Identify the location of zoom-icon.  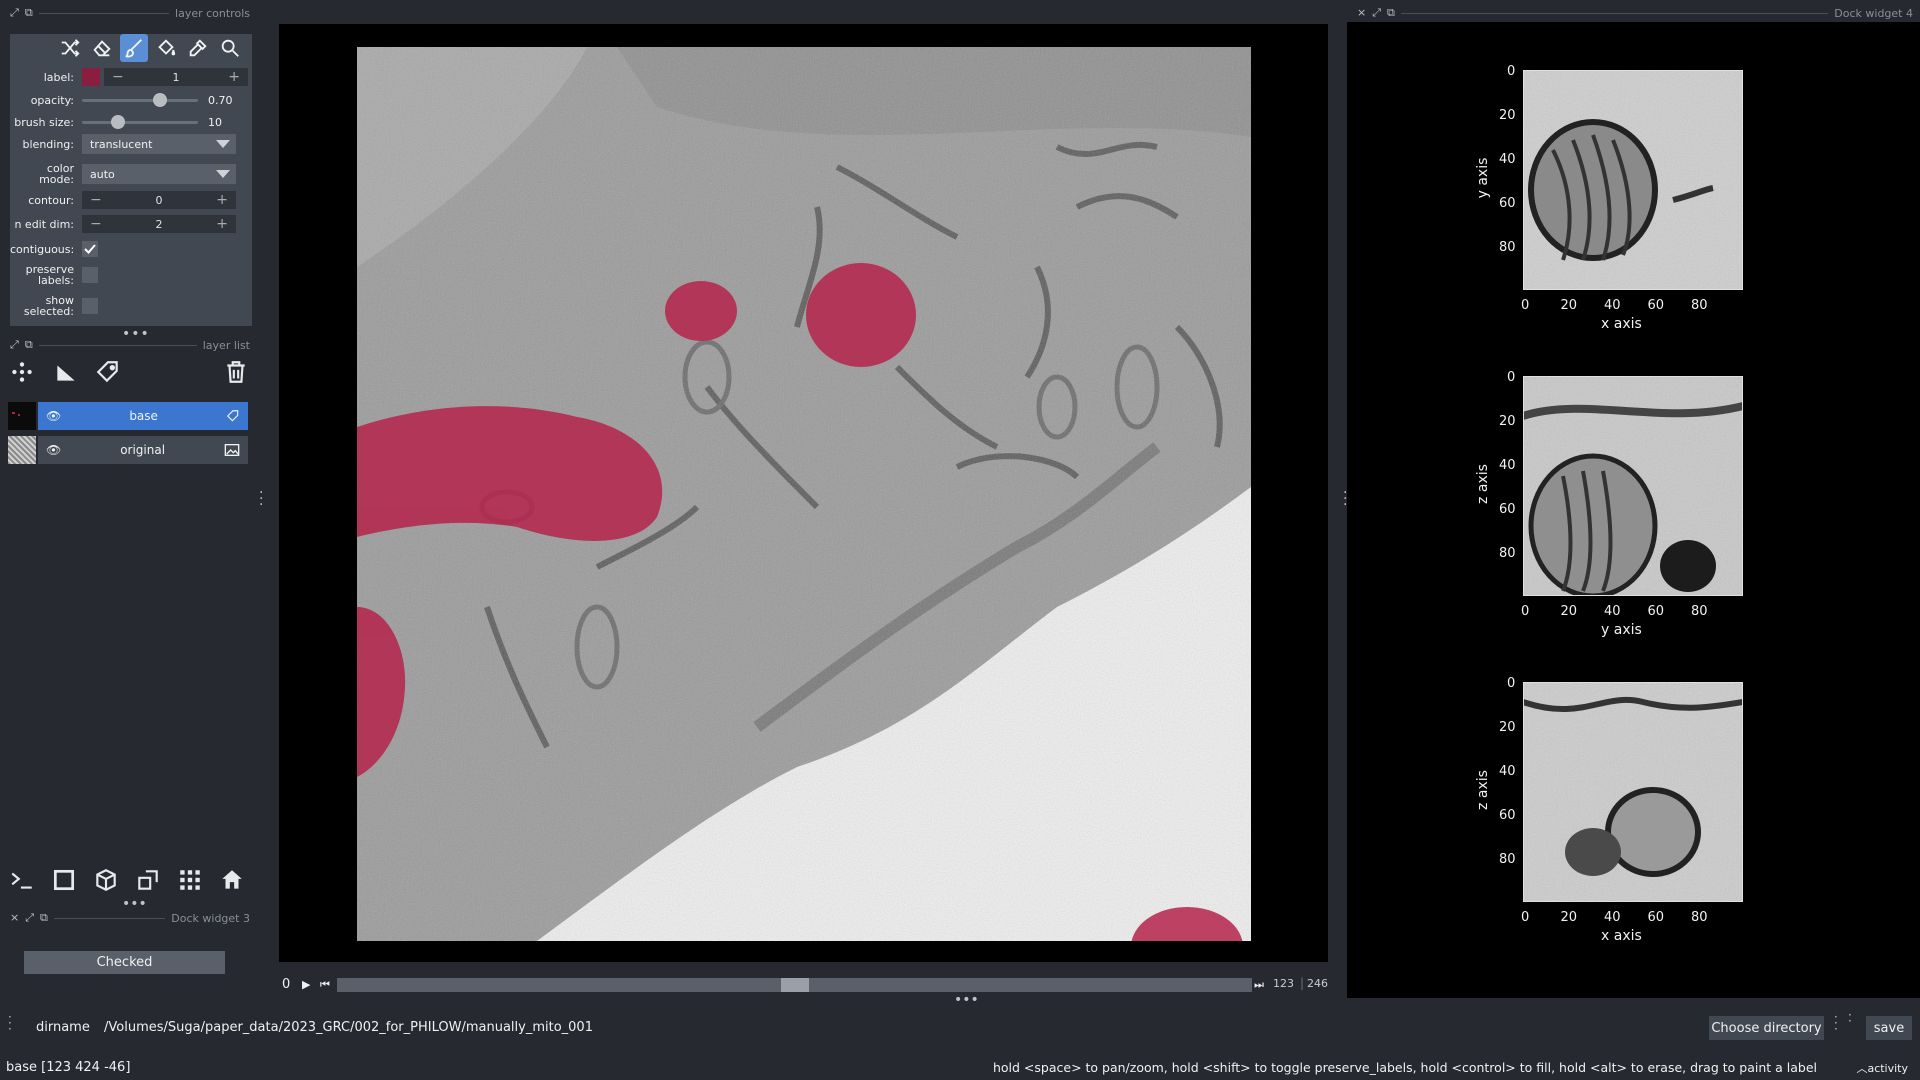
(230, 48).